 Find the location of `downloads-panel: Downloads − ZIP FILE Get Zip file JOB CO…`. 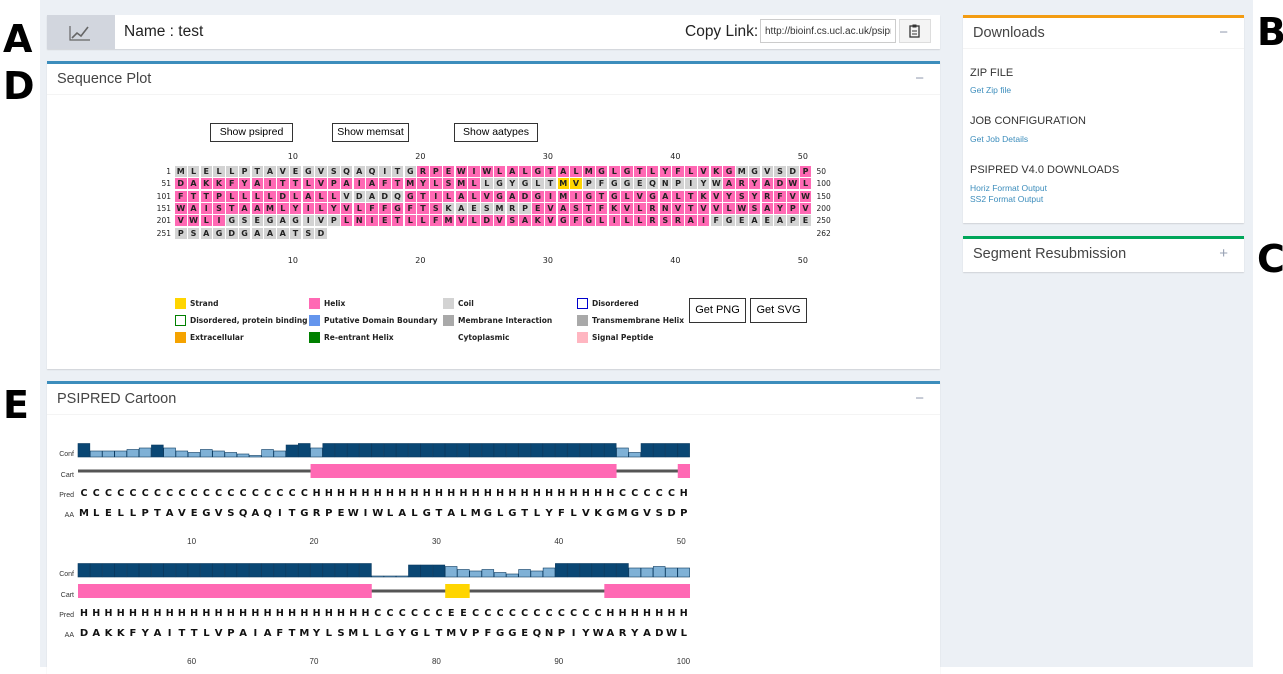

downloads-panel: Downloads − ZIP FILE Get Zip file JOB CO… is located at coordinates (1103, 119).